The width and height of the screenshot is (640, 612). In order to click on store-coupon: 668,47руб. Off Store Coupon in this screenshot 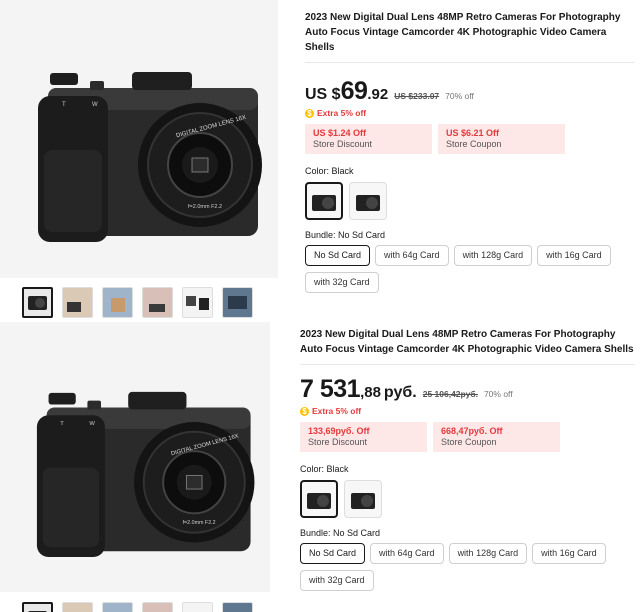, I will do `click(496, 437)`.